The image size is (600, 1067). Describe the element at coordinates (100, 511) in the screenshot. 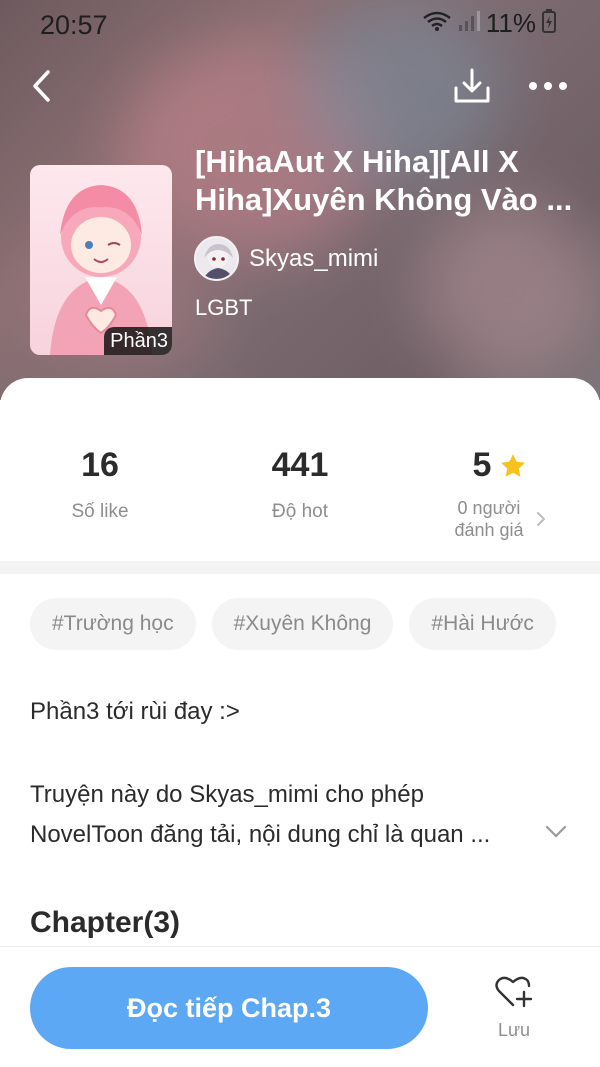

I see `likes-label: Số like` at that location.